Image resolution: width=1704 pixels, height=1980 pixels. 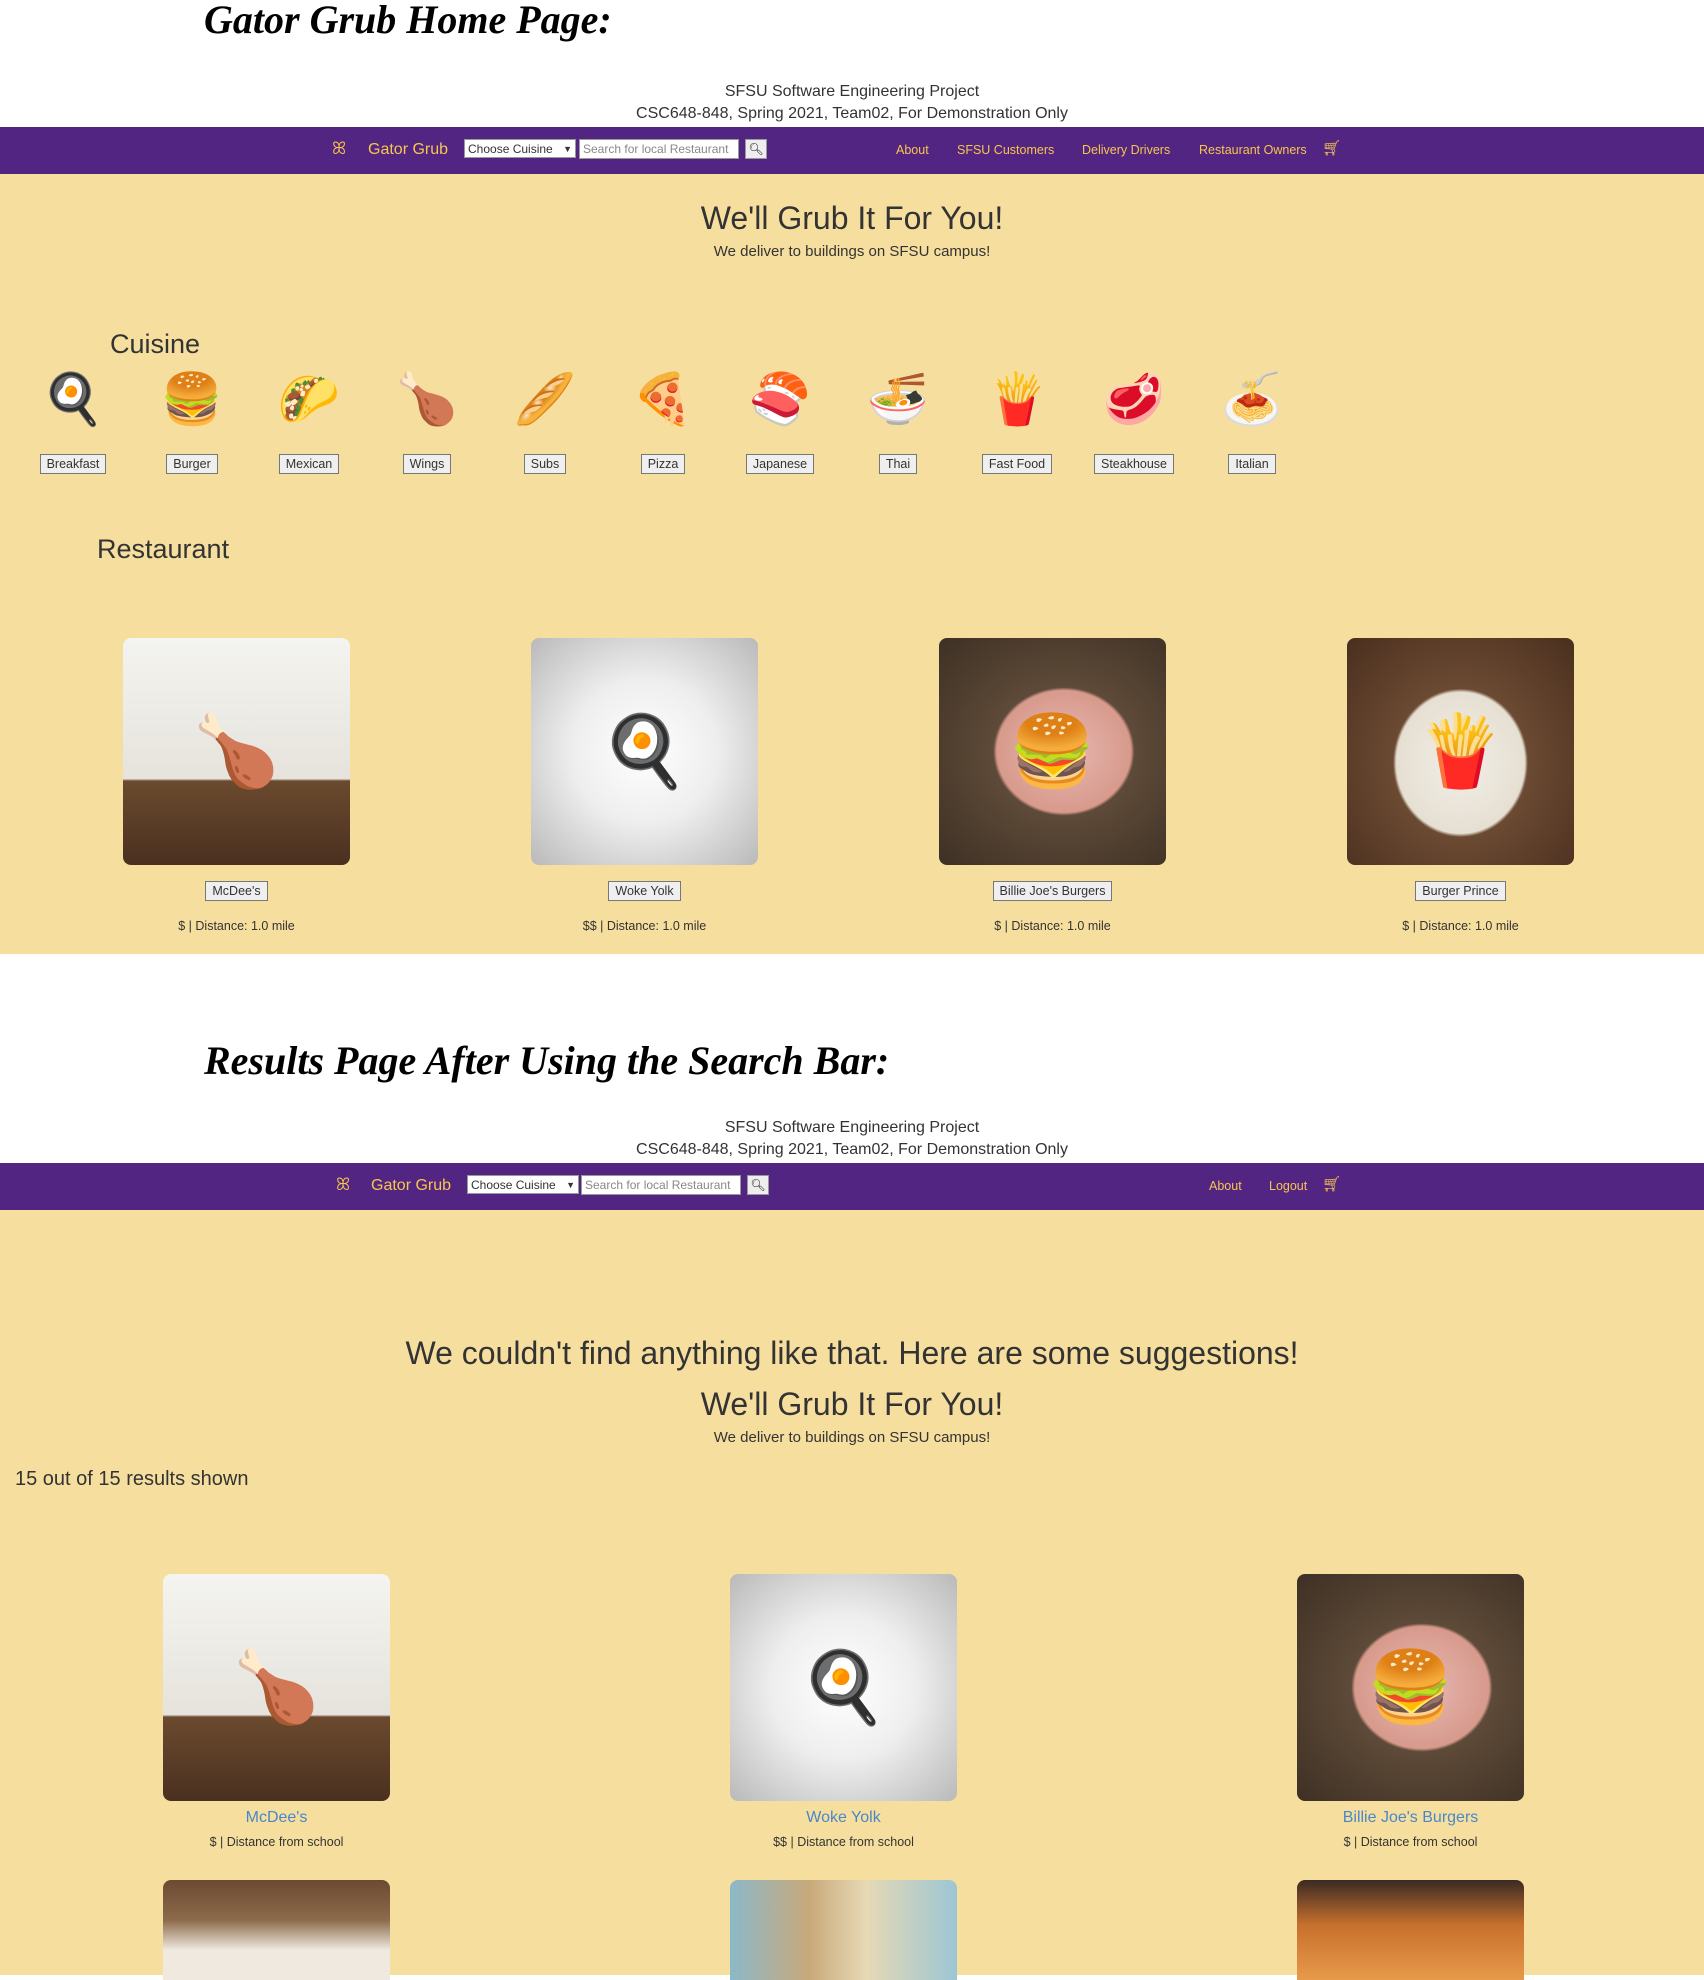 What do you see at coordinates (898, 464) in the screenshot?
I see `cuisine-button-thai: Thai` at bounding box center [898, 464].